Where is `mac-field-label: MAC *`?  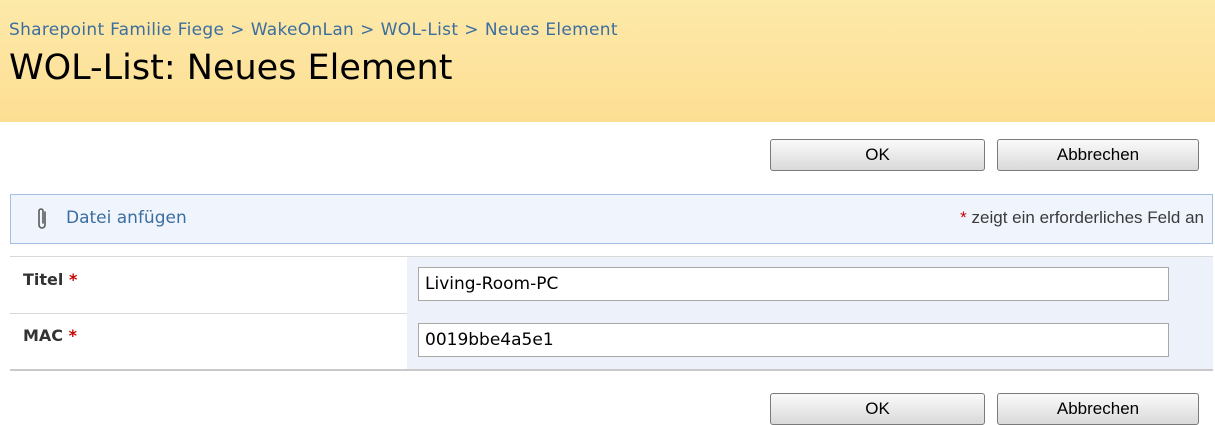
mac-field-label: MAC * is located at coordinates (50, 335).